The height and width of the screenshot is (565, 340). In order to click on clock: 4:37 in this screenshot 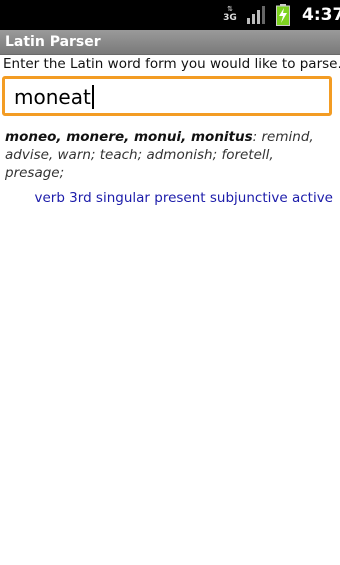, I will do `click(321, 15)`.